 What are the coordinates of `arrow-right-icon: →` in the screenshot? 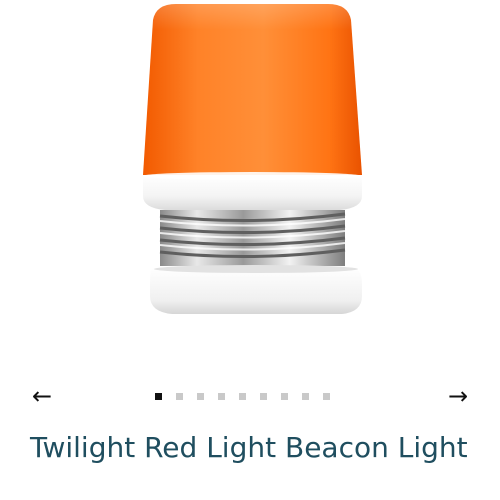 It's located at (458, 396).